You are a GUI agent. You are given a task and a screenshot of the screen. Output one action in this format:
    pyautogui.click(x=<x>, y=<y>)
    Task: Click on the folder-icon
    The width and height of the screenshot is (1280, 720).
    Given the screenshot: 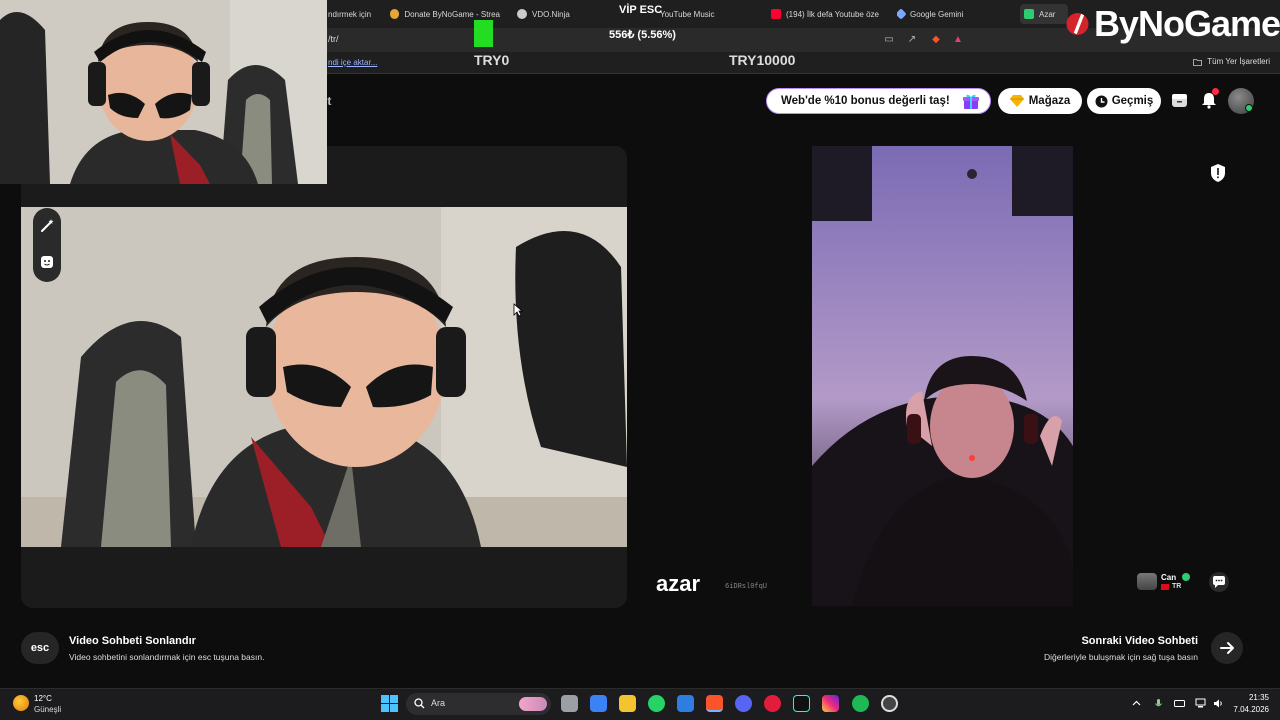 What is the action you would take?
    pyautogui.click(x=1198, y=62)
    